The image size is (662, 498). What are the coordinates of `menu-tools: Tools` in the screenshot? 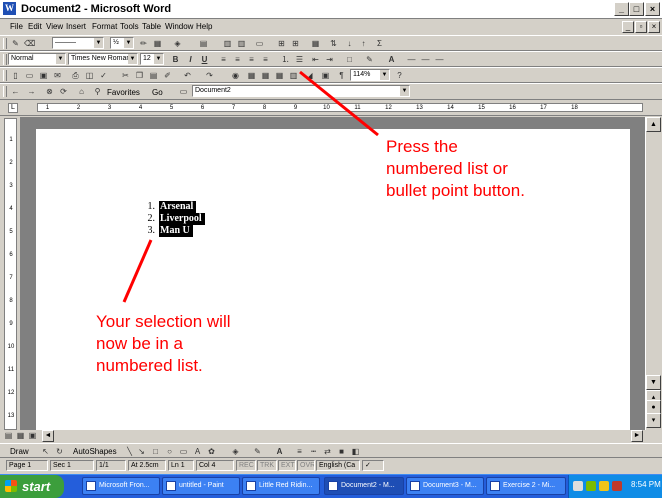 It's located at (129, 26).